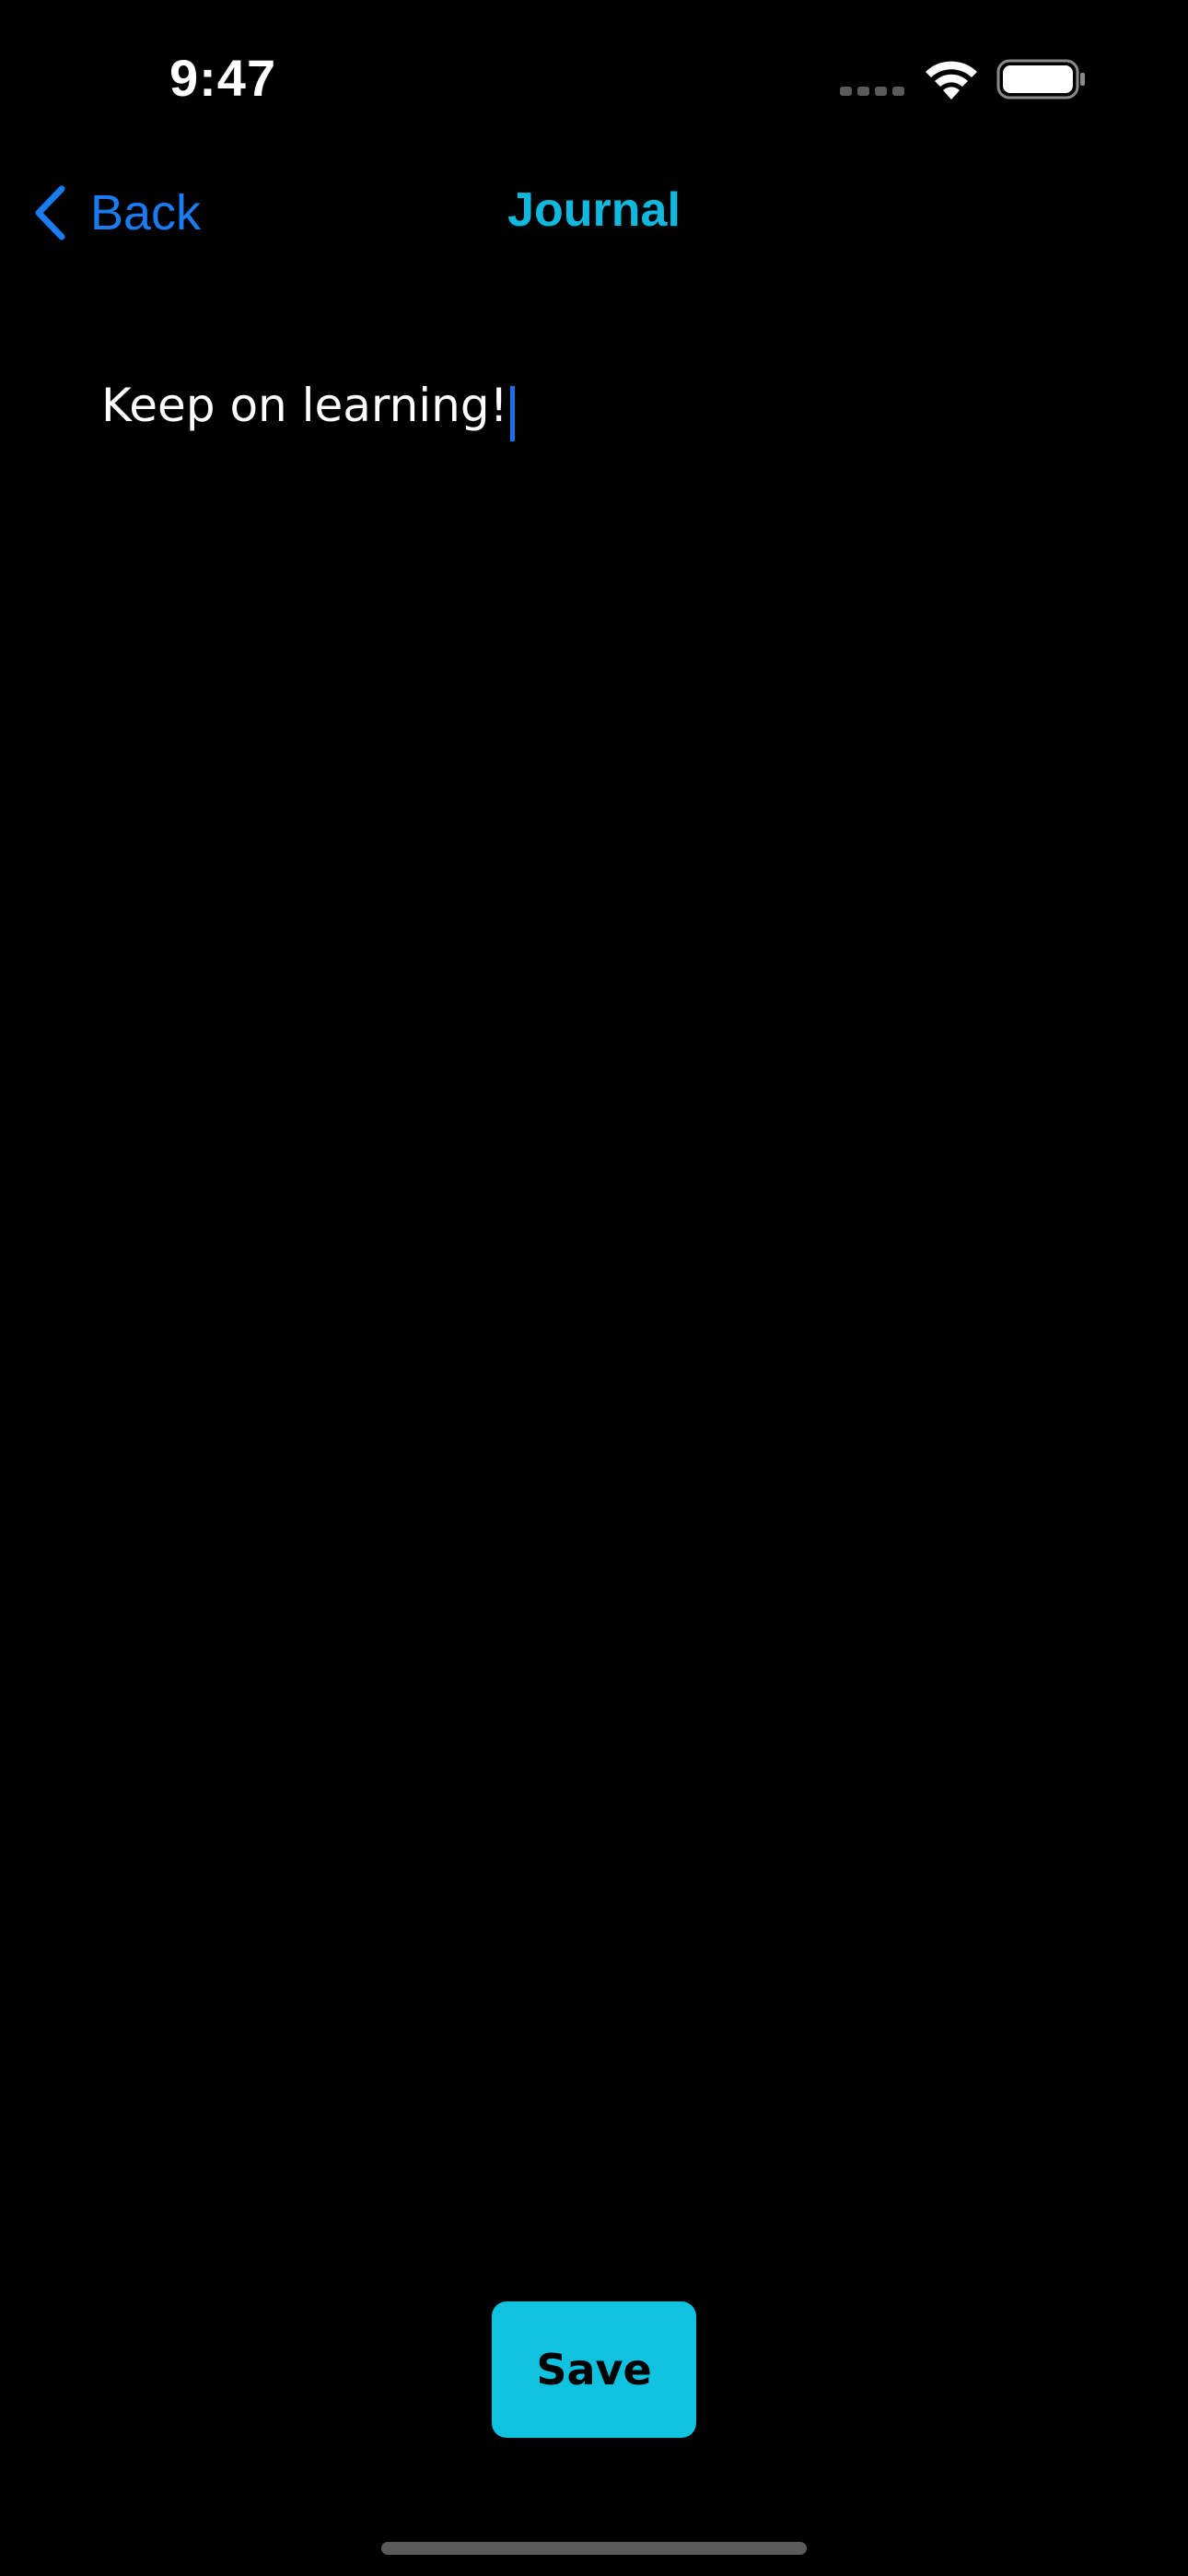 This screenshot has width=1188, height=2576. I want to click on save-button: Save, so click(594, 2369).